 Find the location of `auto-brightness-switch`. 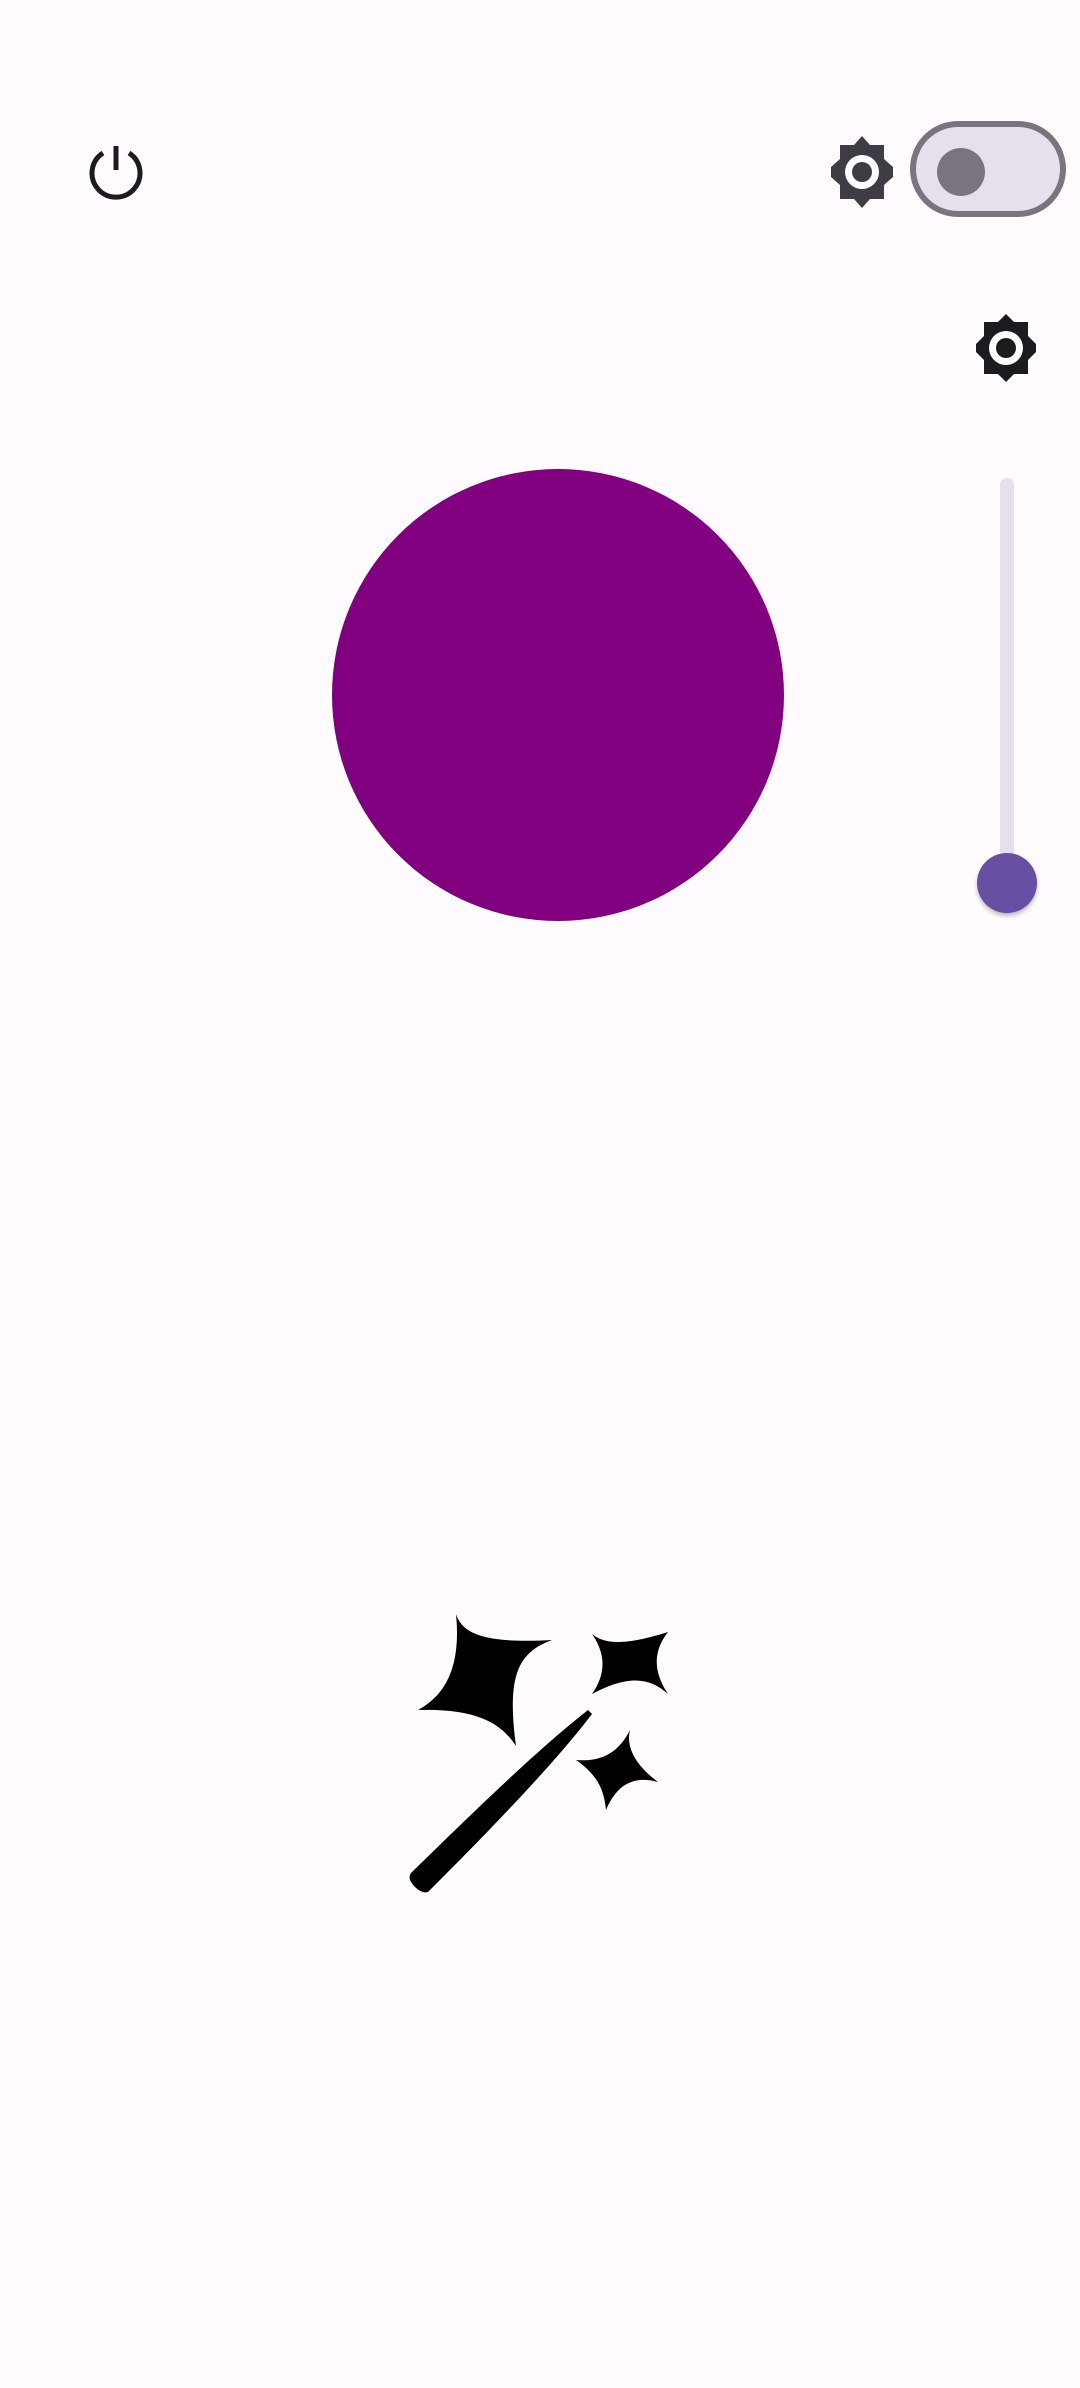

auto-brightness-switch is located at coordinates (988, 169).